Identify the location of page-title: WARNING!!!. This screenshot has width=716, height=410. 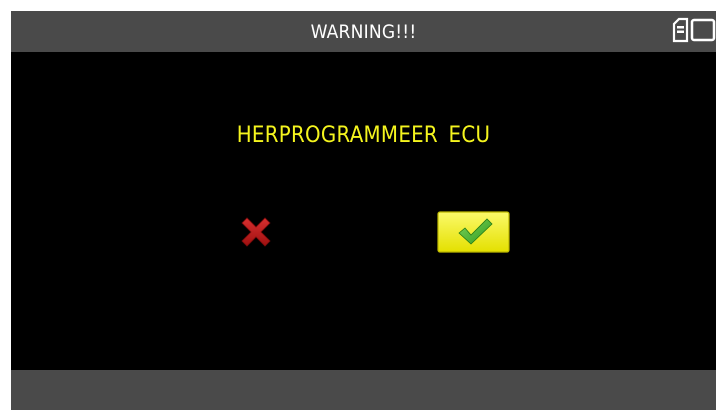
(363, 32).